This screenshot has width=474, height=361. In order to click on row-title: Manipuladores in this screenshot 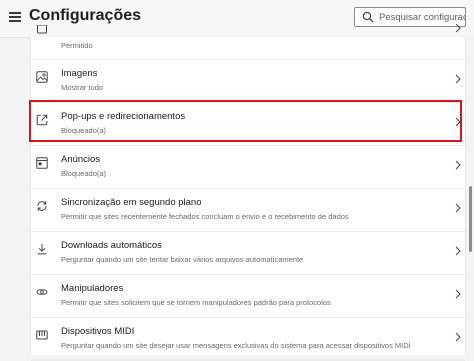, I will do `click(92, 288)`.